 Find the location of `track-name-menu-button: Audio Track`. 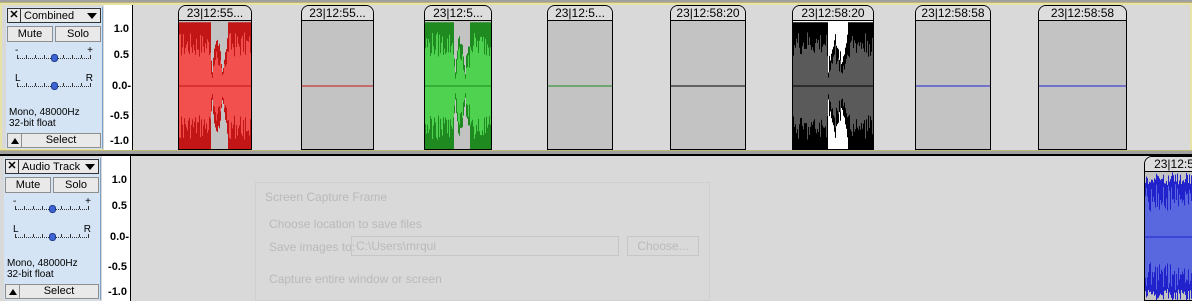

track-name-menu-button: Audio Track is located at coordinates (59, 166).